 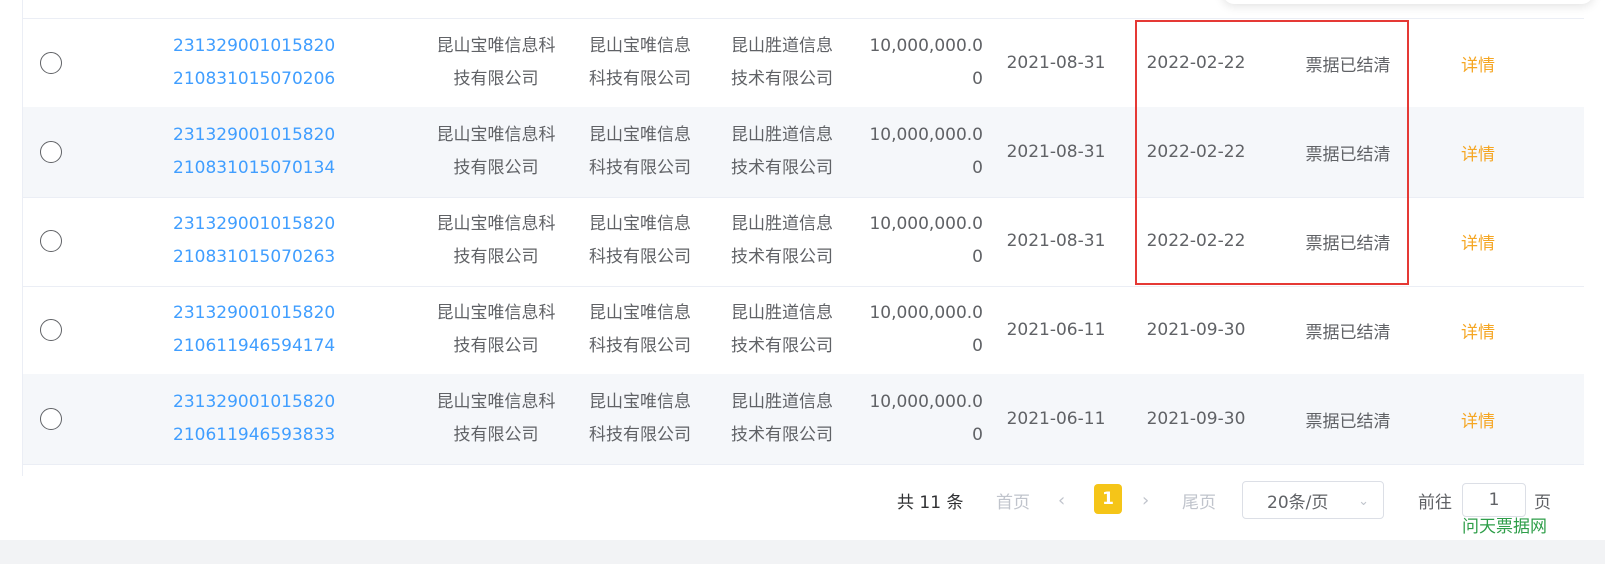 What do you see at coordinates (1199, 500) in the screenshot?
I see `last-page-button: 尾页` at bounding box center [1199, 500].